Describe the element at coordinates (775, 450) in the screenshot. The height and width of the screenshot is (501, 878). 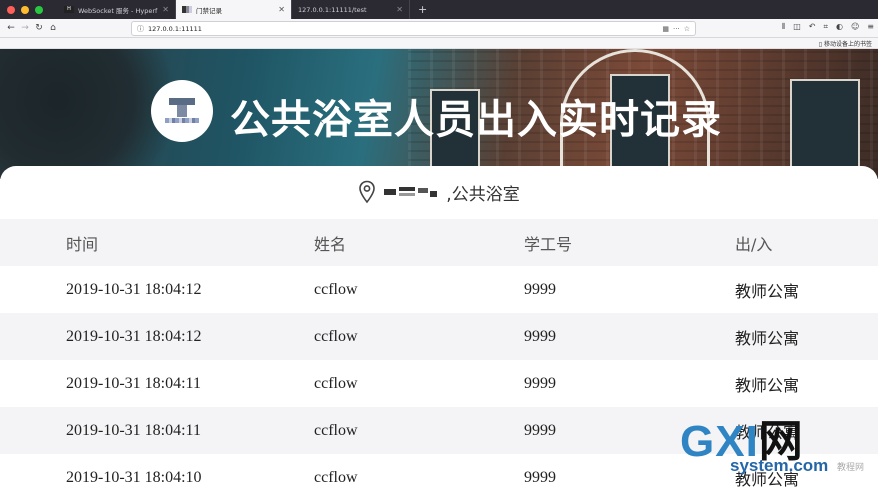
I see `site-watermark: GXI网 system.com 教程网` at that location.